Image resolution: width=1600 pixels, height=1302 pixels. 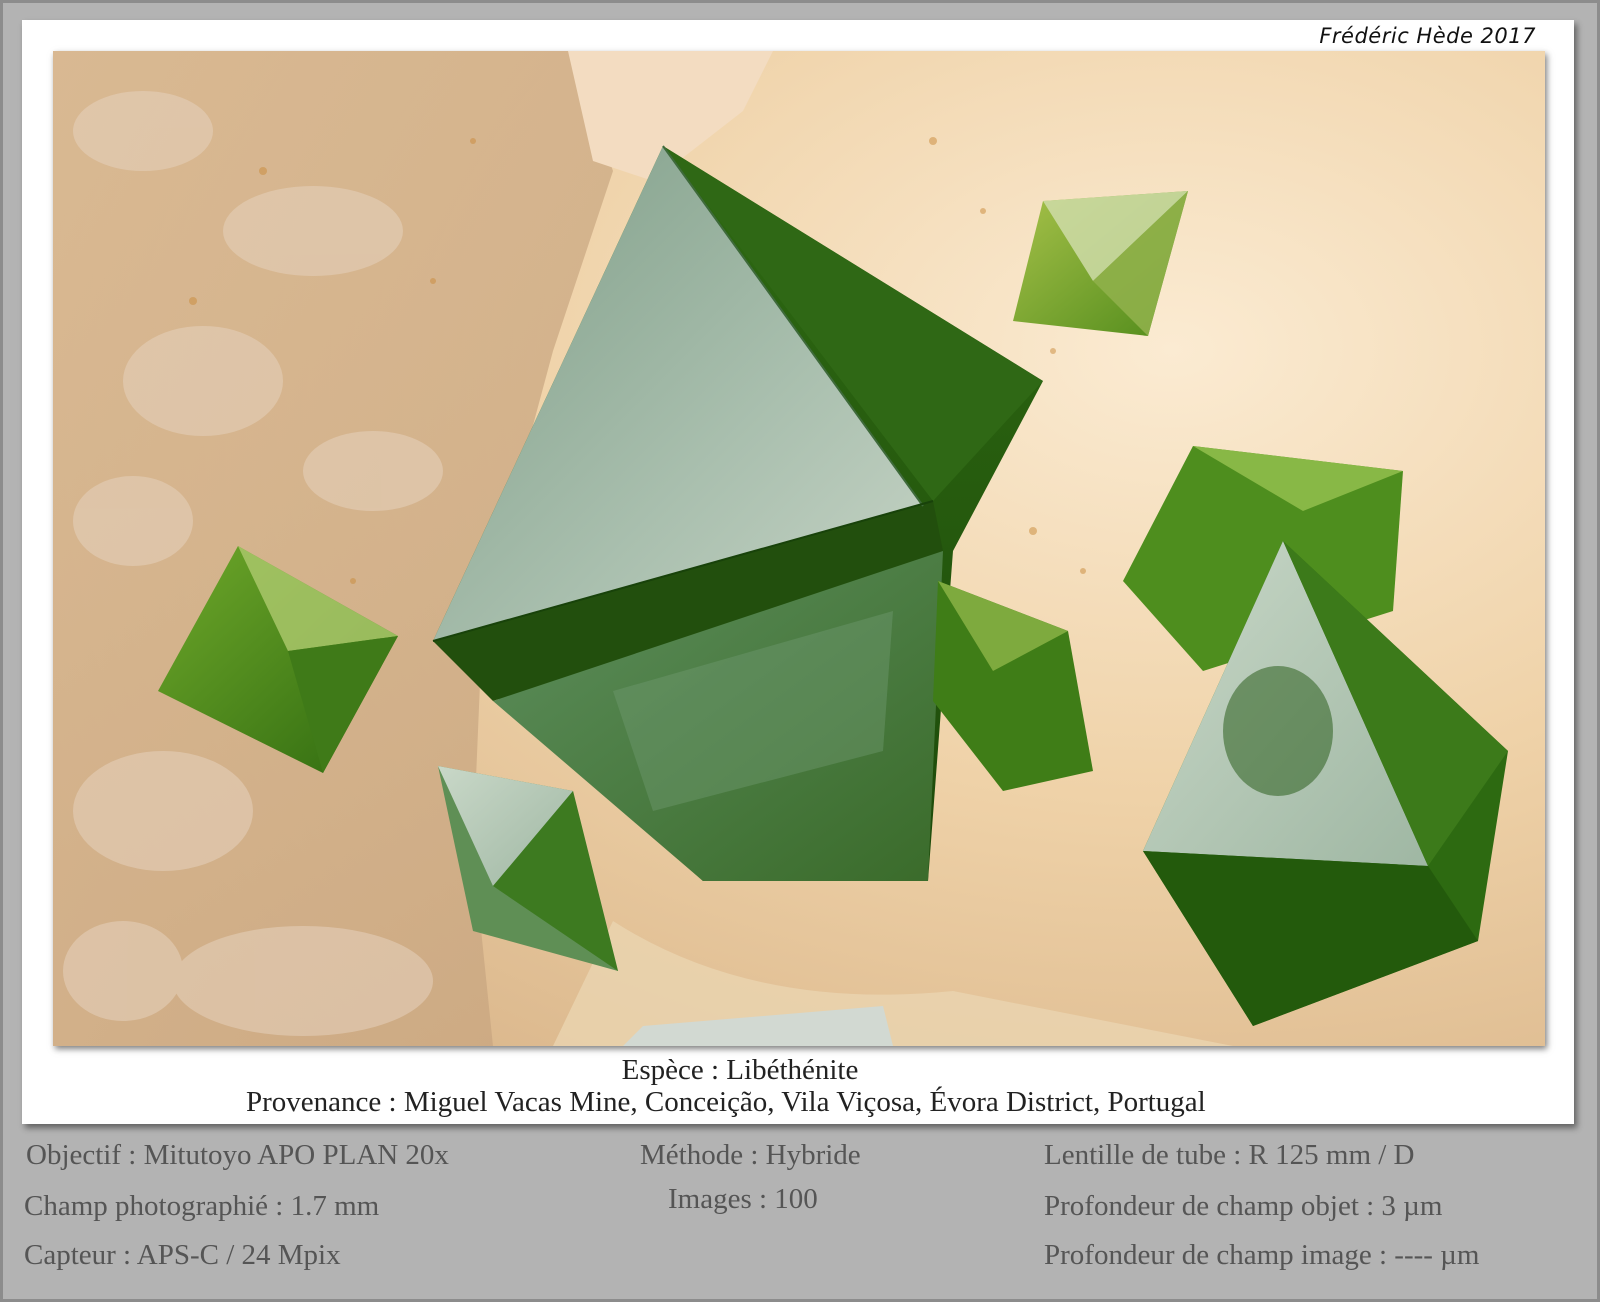 What do you see at coordinates (750, 1155) in the screenshot?
I see `method-info: Méthode : Hybride` at bounding box center [750, 1155].